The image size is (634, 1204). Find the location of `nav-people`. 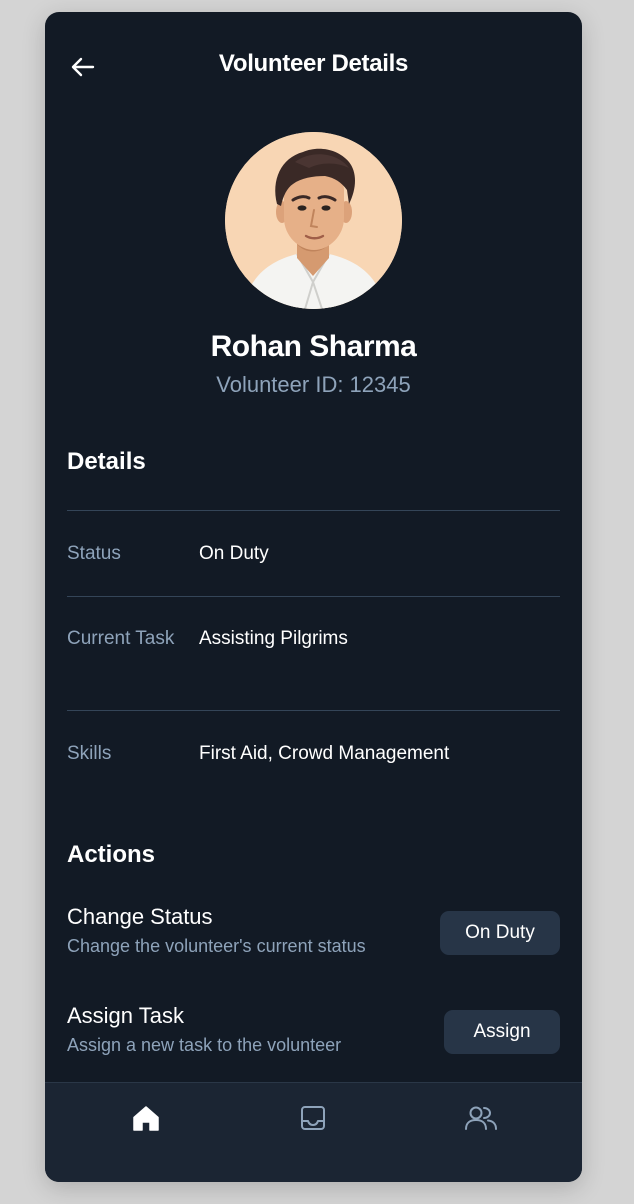

nav-people is located at coordinates (481, 1118).